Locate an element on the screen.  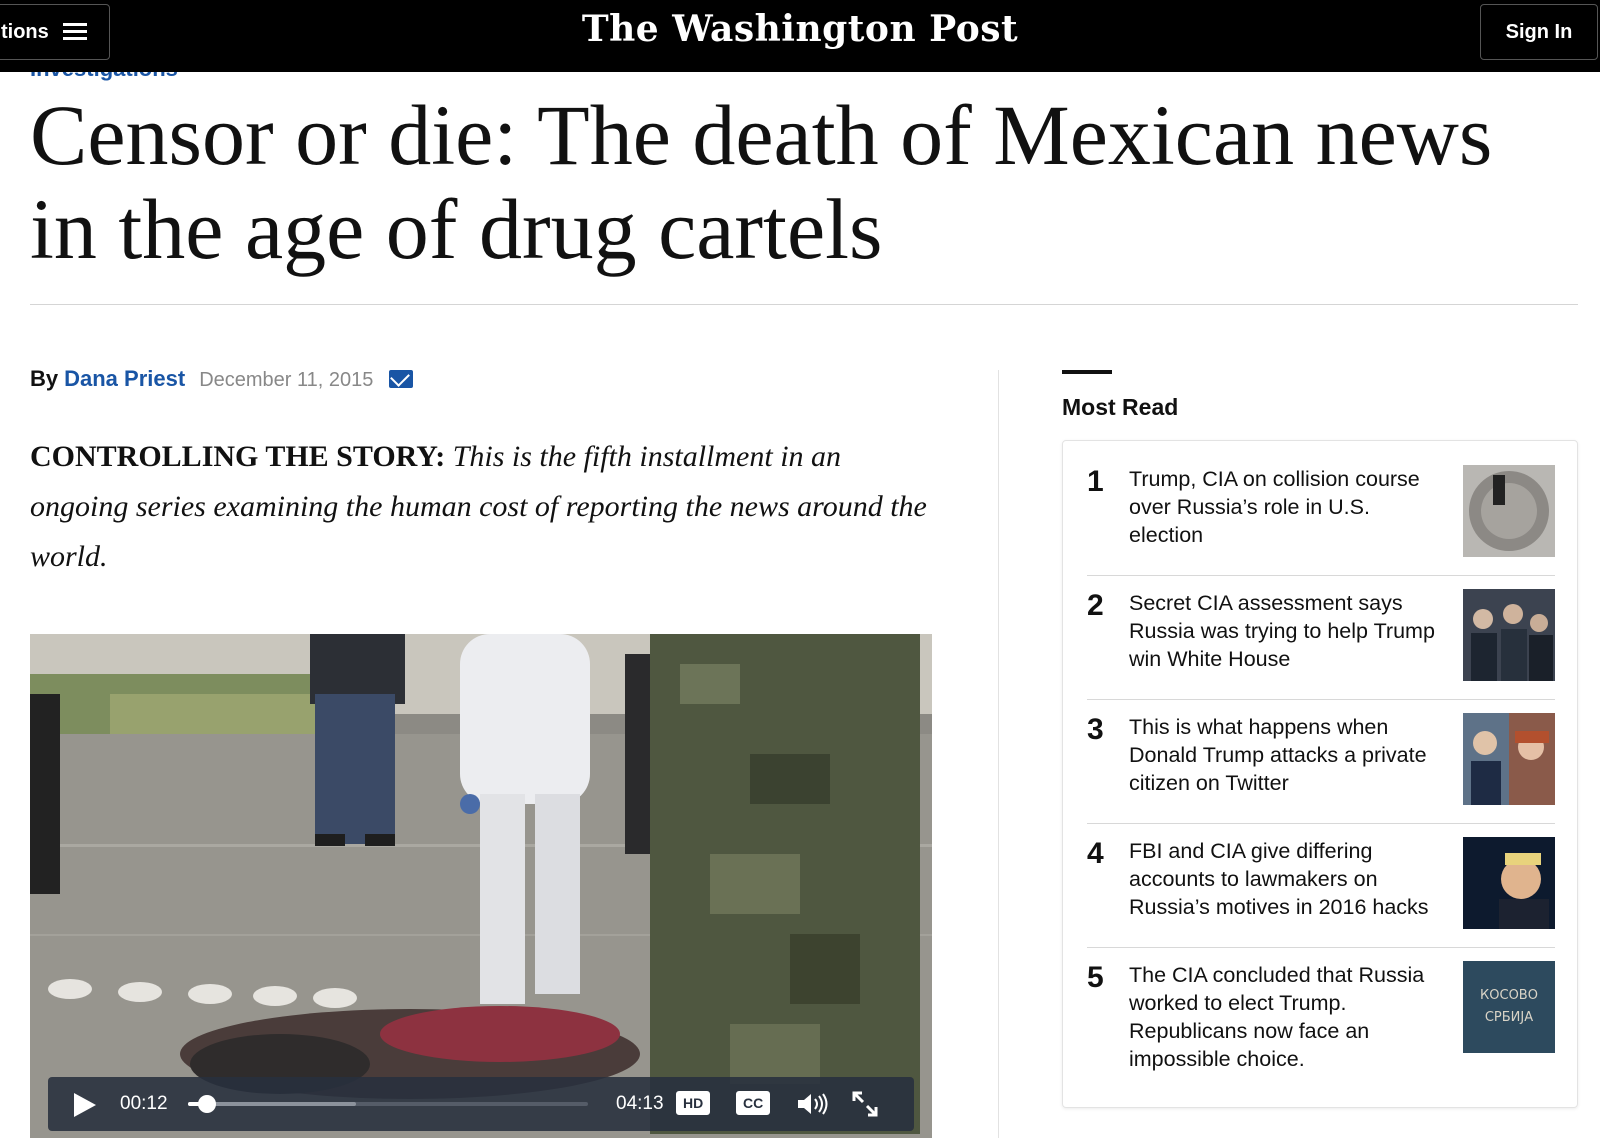
speaker-photo-icon is located at coordinates (1509, 883).